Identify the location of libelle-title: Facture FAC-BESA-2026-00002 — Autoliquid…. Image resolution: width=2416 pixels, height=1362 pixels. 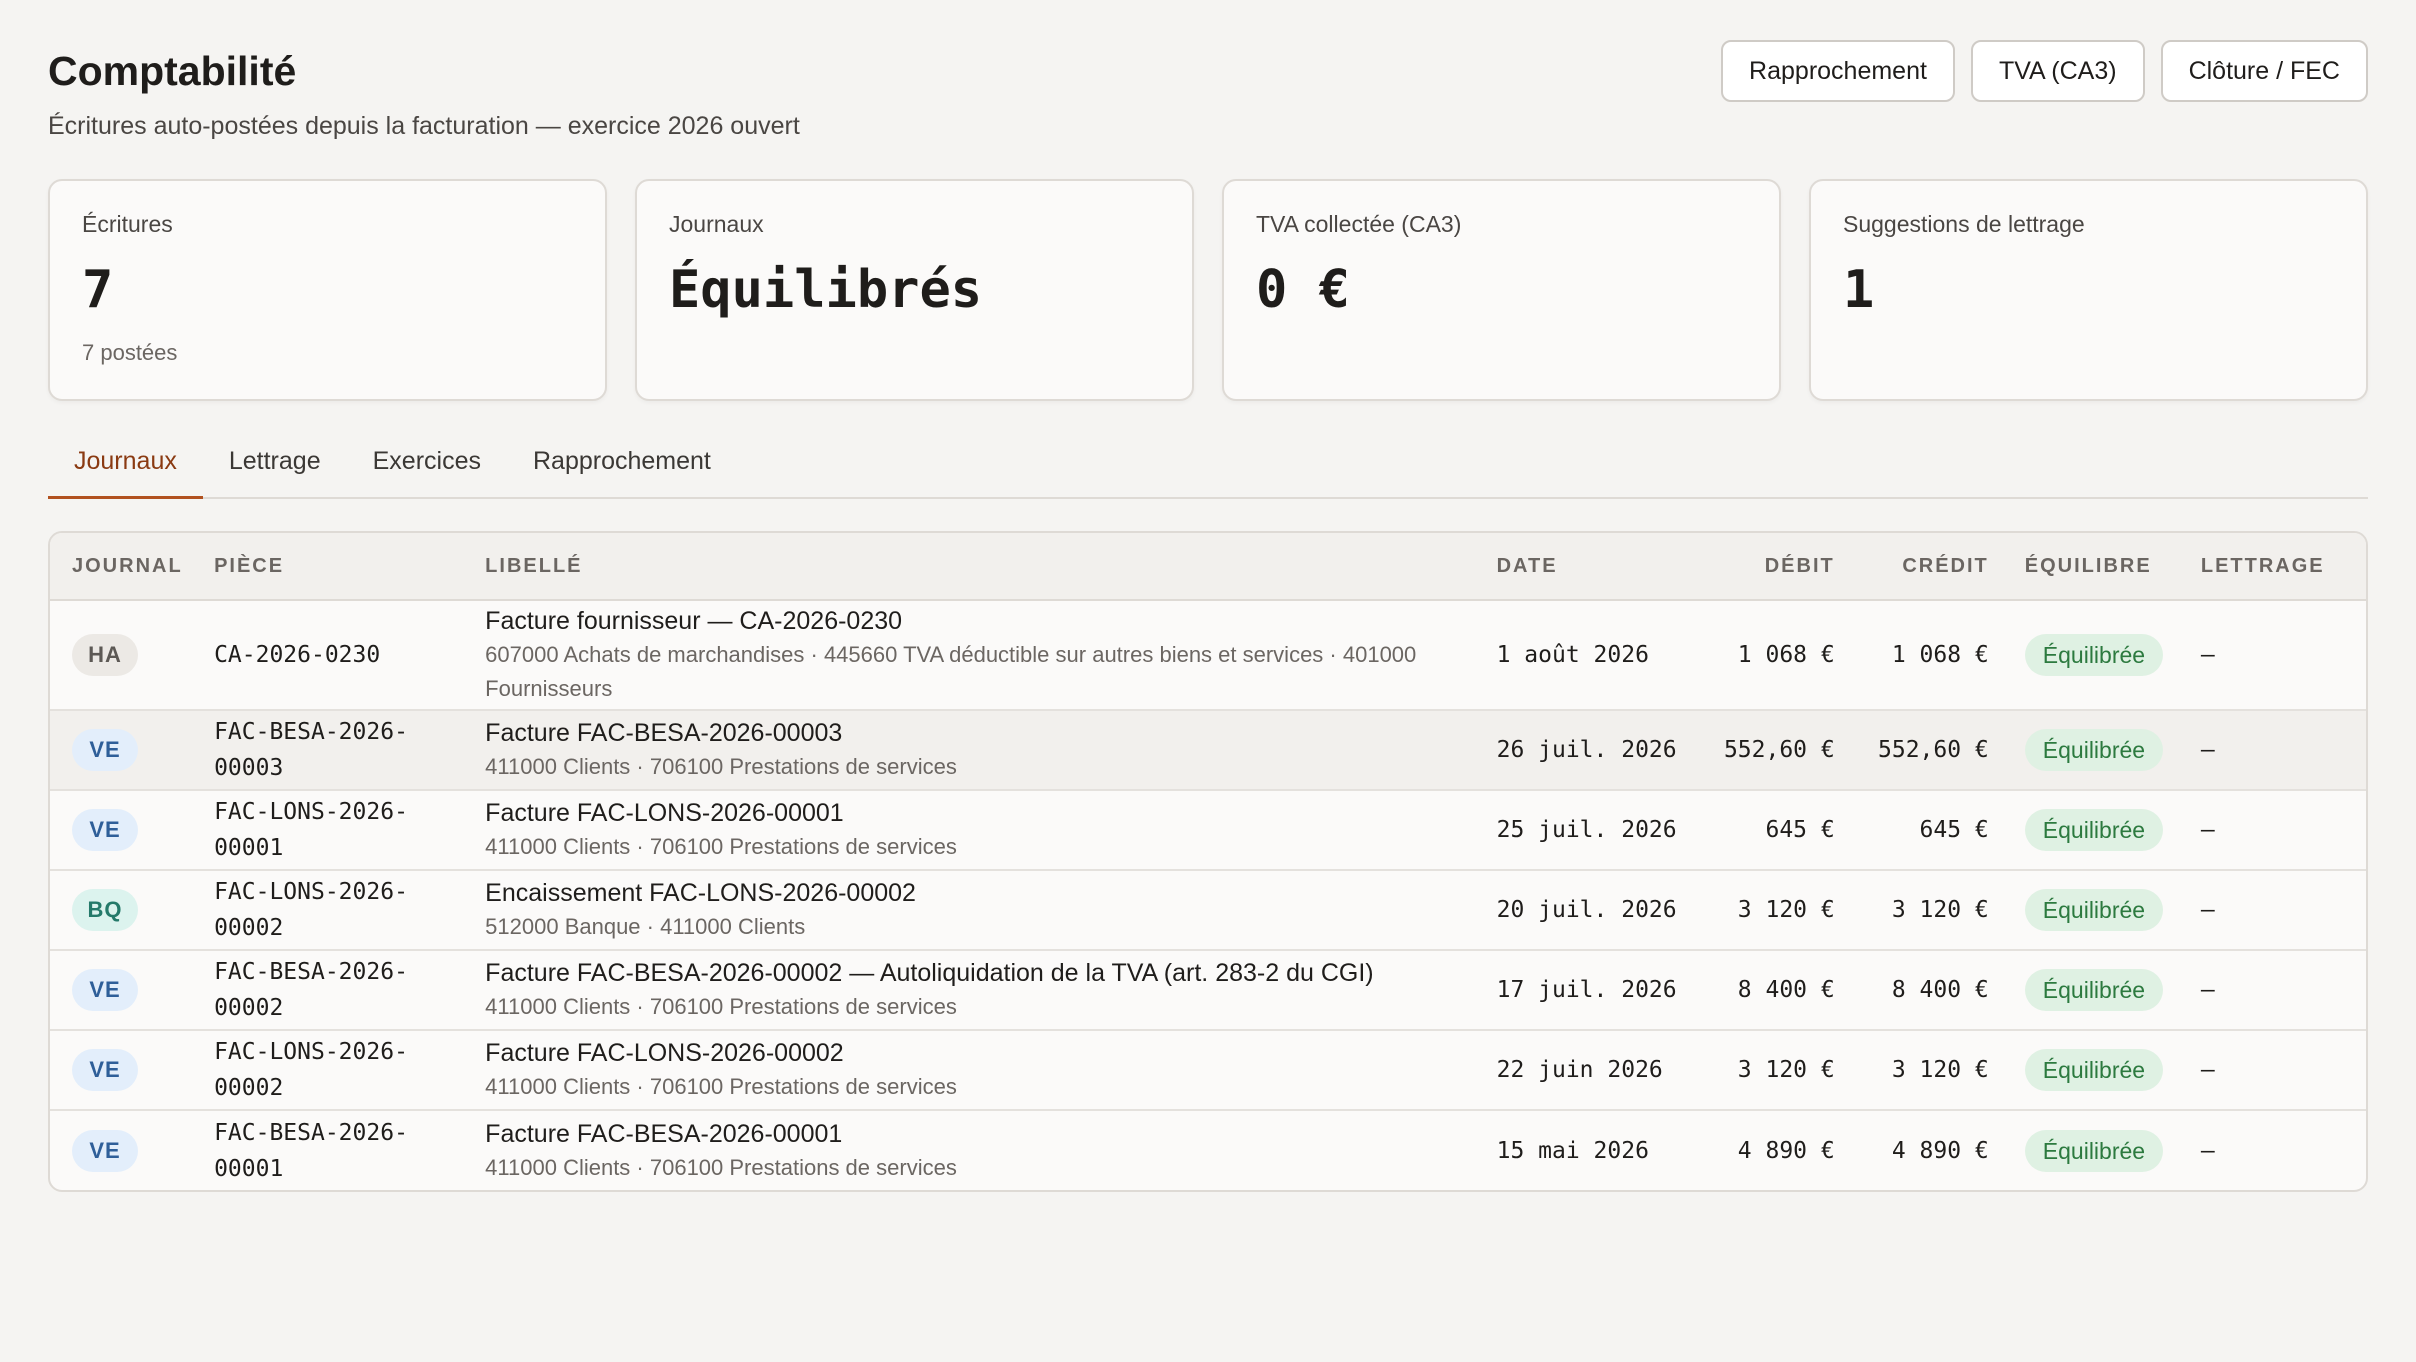
(929, 973).